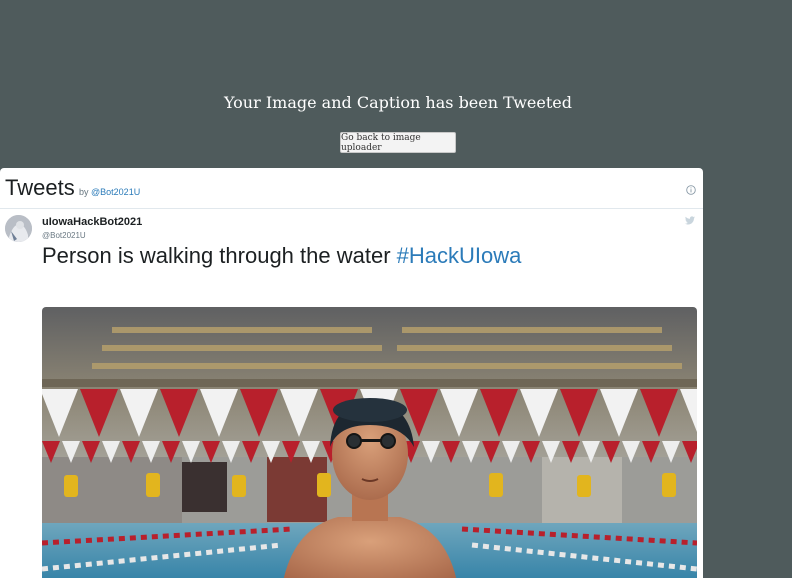 This screenshot has height=578, width=792. Describe the element at coordinates (690, 220) in the screenshot. I see `twitter-bird-icon` at that location.